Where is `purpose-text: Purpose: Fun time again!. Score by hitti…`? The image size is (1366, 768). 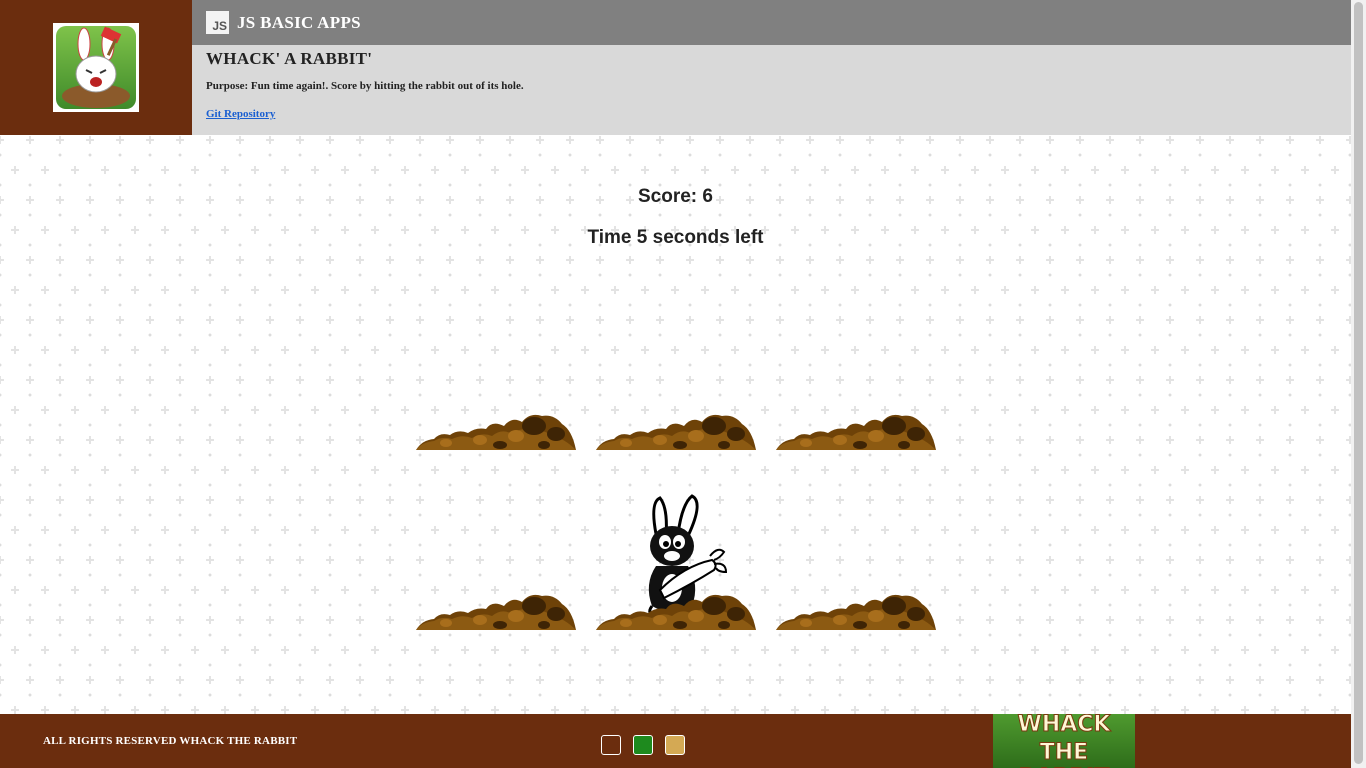 purpose-text: Purpose: Fun time again!. Score by hitti… is located at coordinates (365, 86).